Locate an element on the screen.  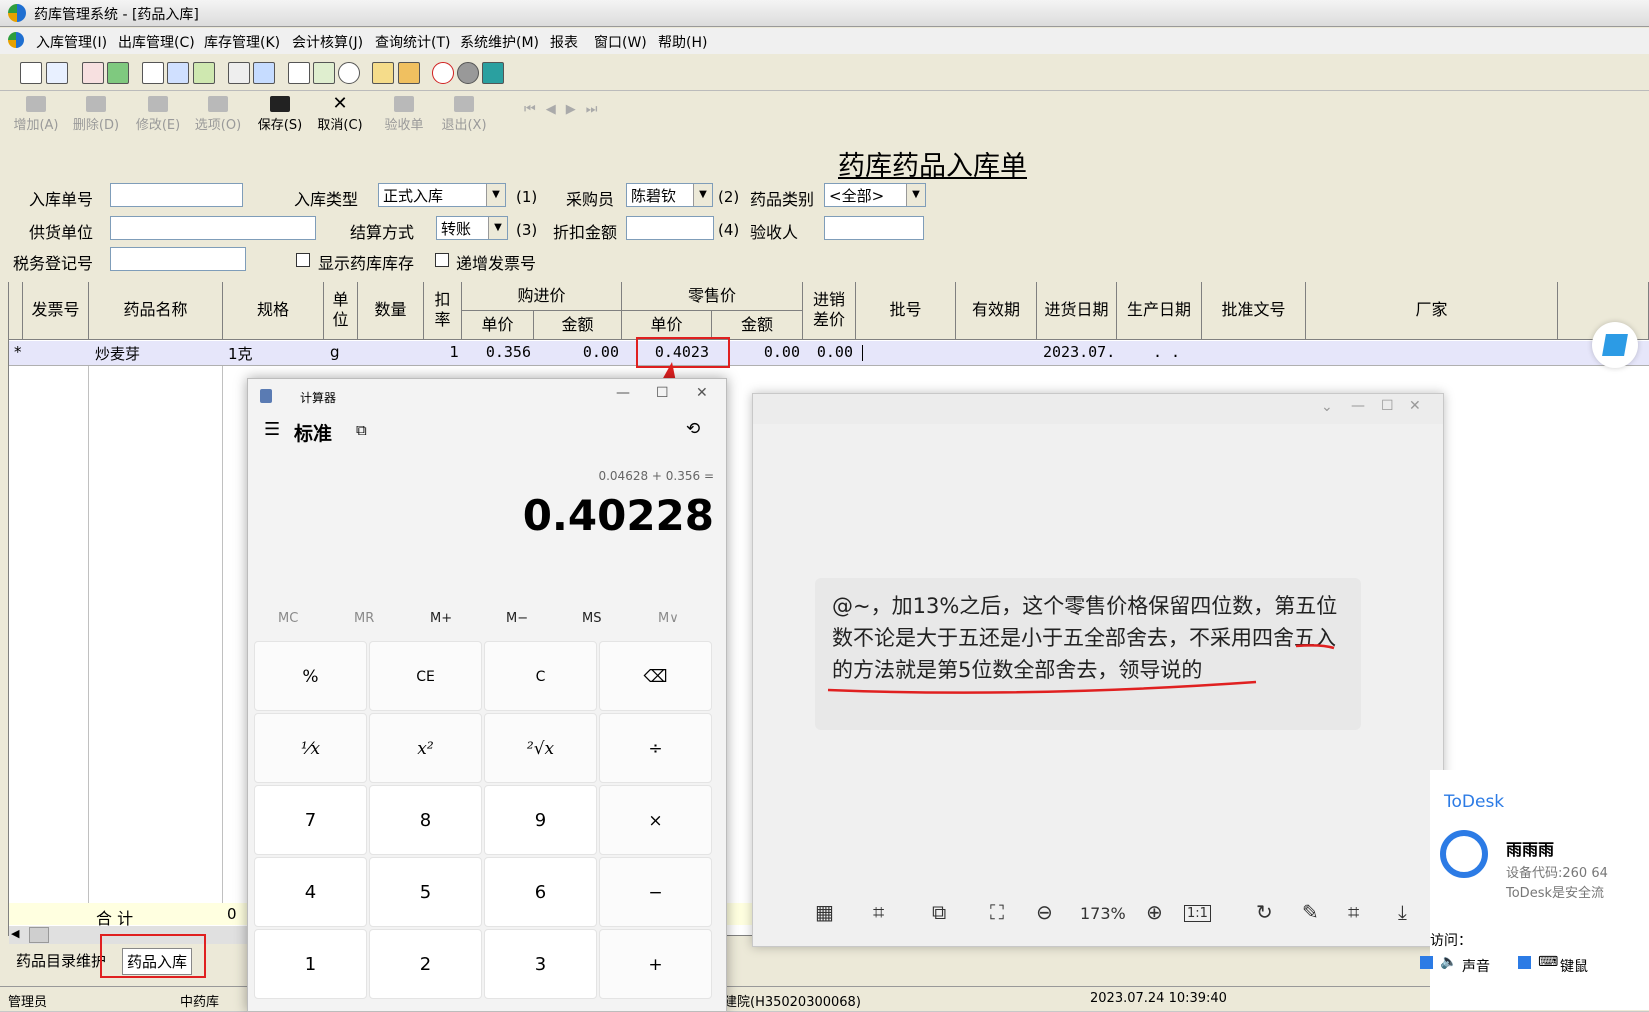
cell-discount: 1 is located at coordinates (443, 352).